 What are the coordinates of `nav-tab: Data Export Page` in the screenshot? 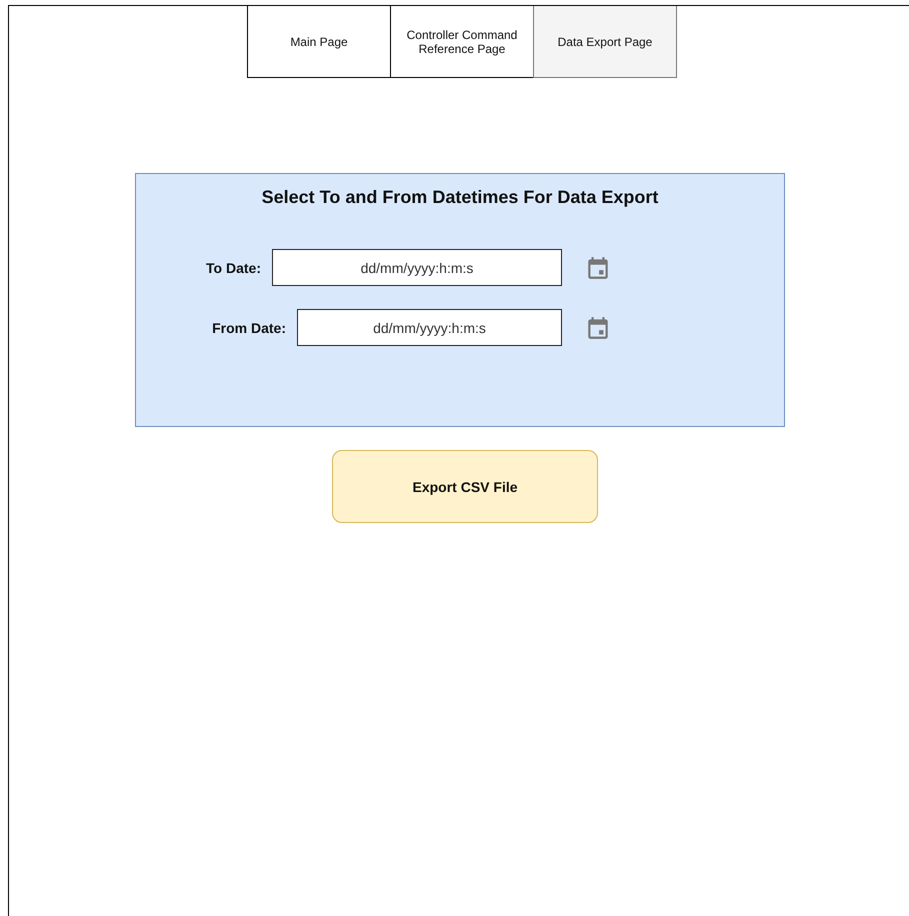 It's located at (605, 42).